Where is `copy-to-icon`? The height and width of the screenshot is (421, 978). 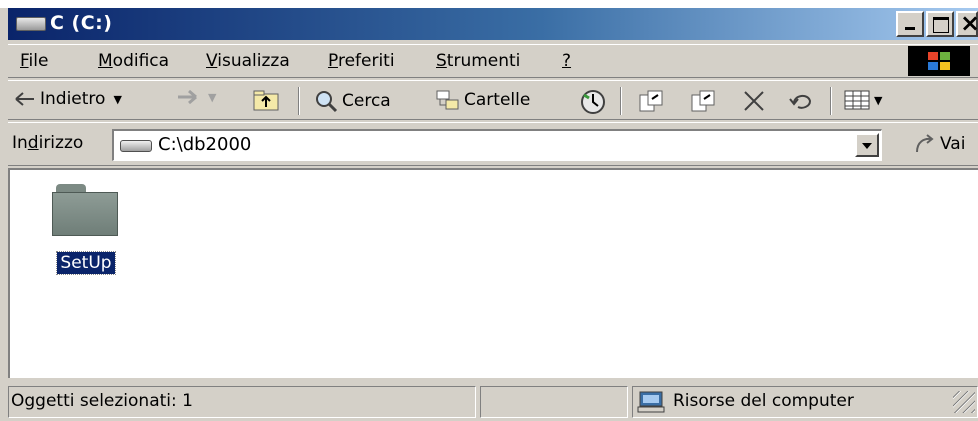 copy-to-icon is located at coordinates (703, 101).